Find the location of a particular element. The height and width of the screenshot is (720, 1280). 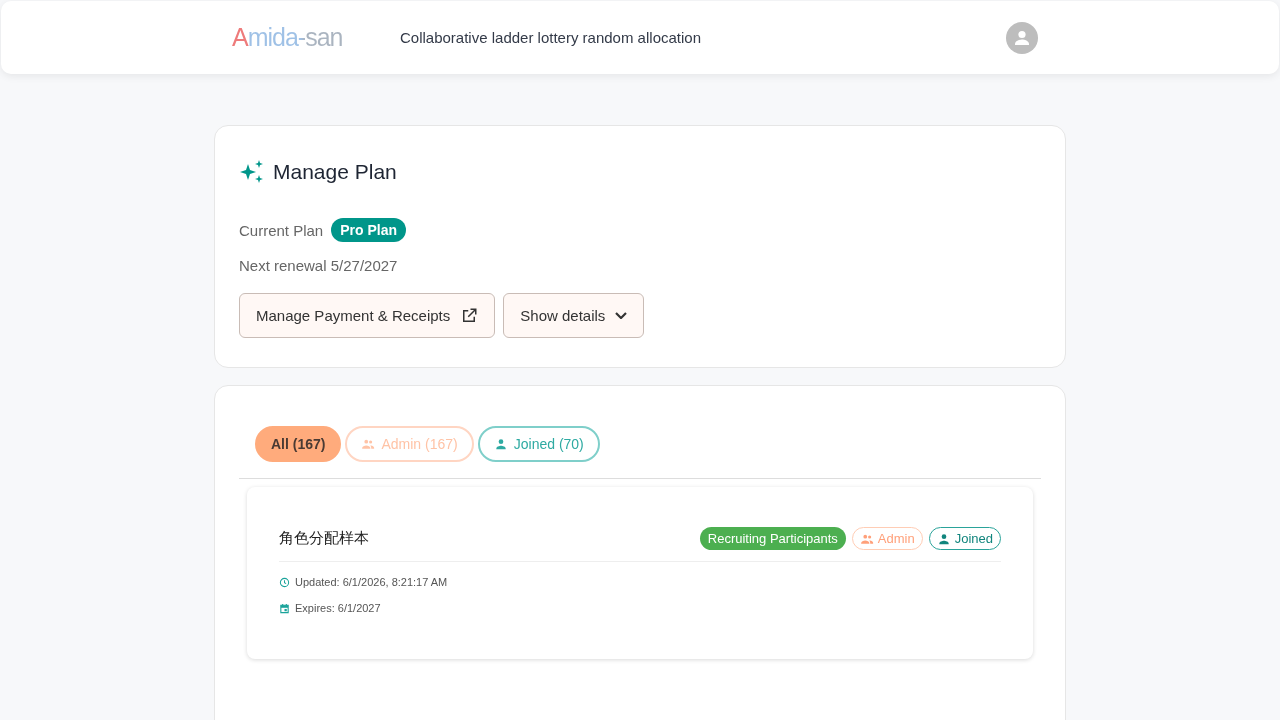

sparkle-icon is located at coordinates (252, 172).